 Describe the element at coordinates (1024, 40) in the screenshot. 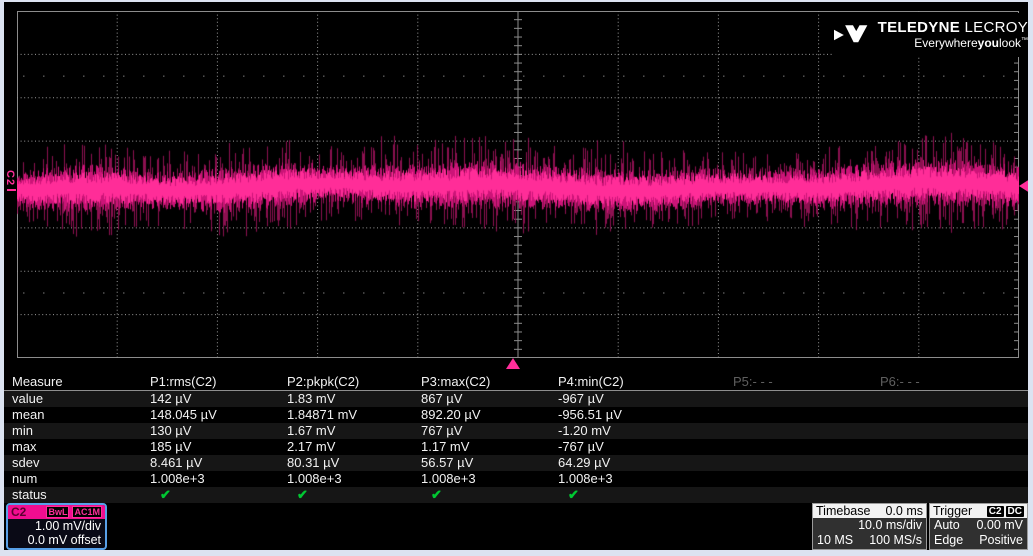

I see `trademark-symbol: ™` at that location.